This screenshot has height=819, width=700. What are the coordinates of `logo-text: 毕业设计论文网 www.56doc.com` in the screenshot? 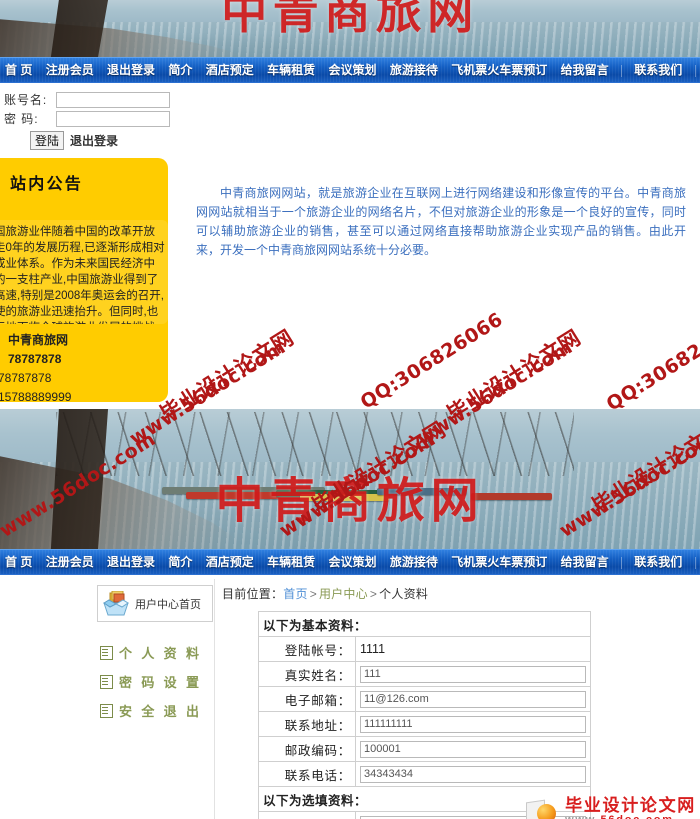 It's located at (630, 807).